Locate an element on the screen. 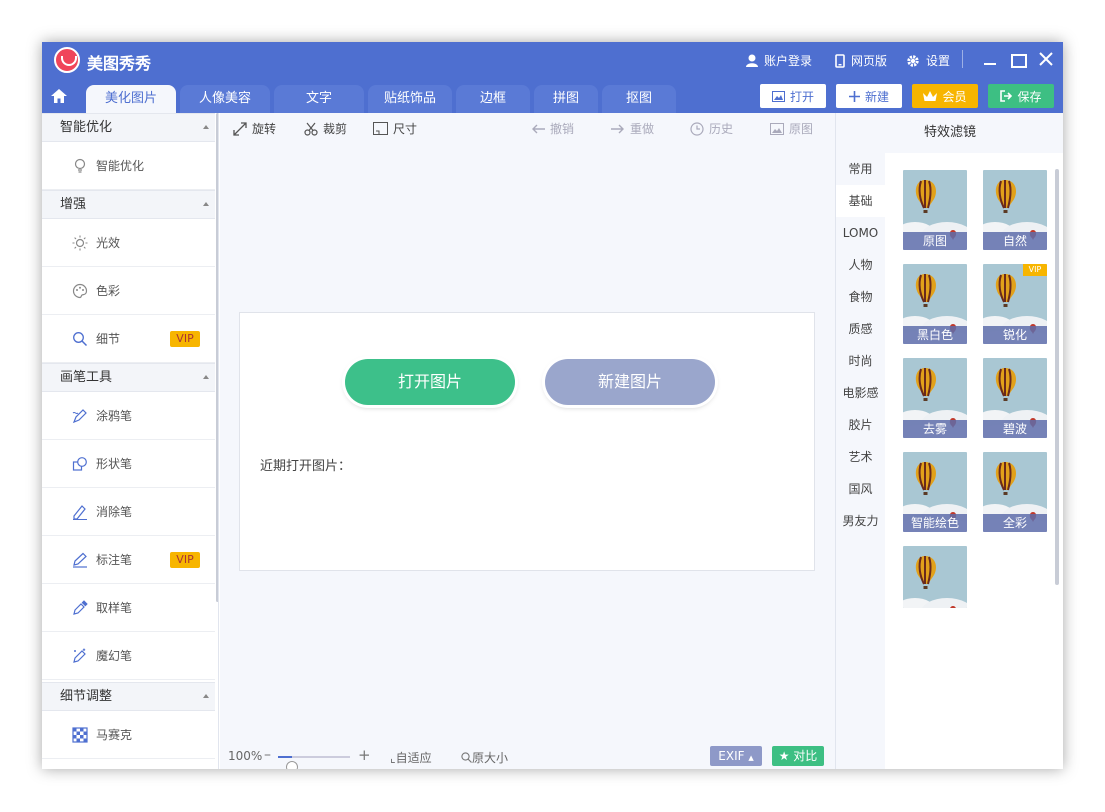 Image resolution: width=1105 pixels, height=812 pixels. tab-beautify: 美化图片 is located at coordinates (131, 99).